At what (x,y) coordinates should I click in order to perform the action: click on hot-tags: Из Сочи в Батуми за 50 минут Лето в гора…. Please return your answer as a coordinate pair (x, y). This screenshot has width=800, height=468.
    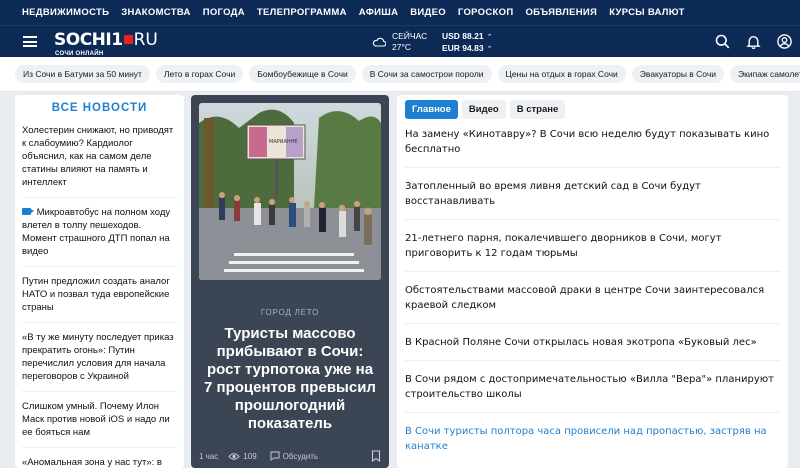
    Looking at the image, I should click on (400, 74).